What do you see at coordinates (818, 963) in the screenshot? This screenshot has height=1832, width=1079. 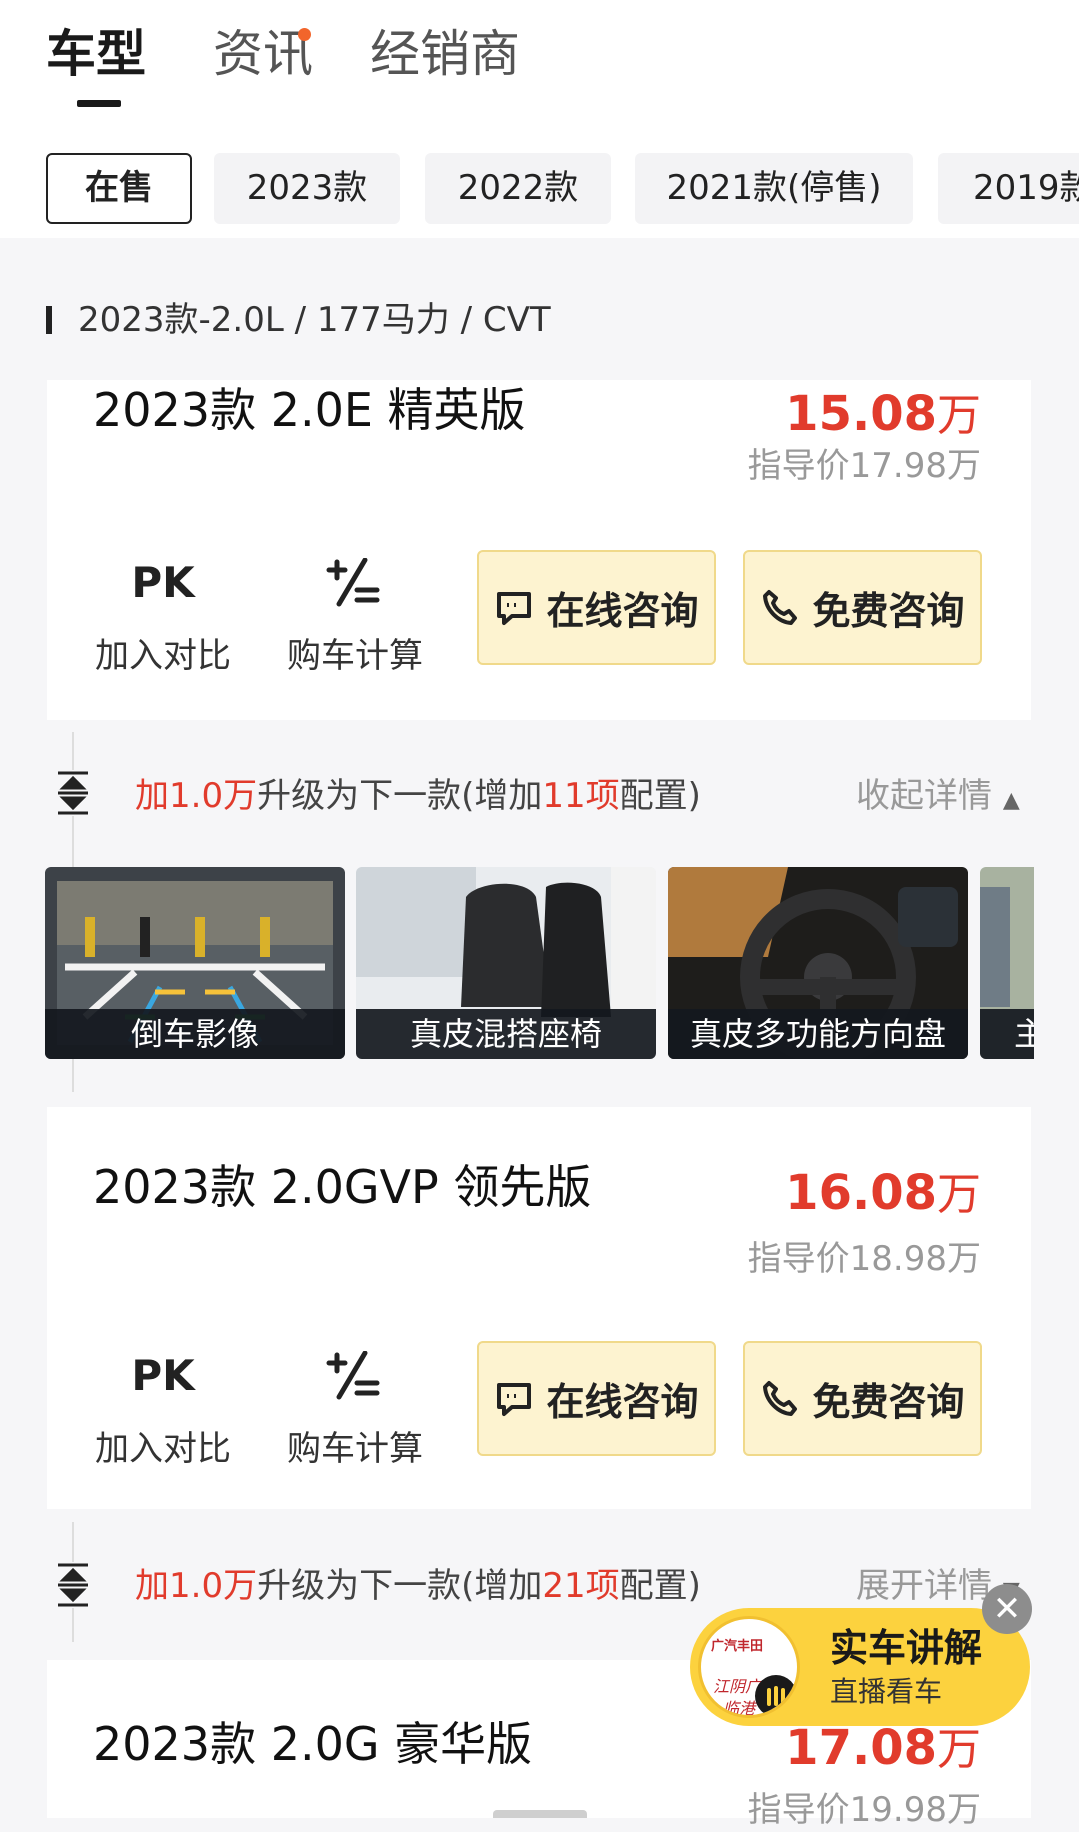 I see `feature-thumb: 真皮多功能方向盘` at bounding box center [818, 963].